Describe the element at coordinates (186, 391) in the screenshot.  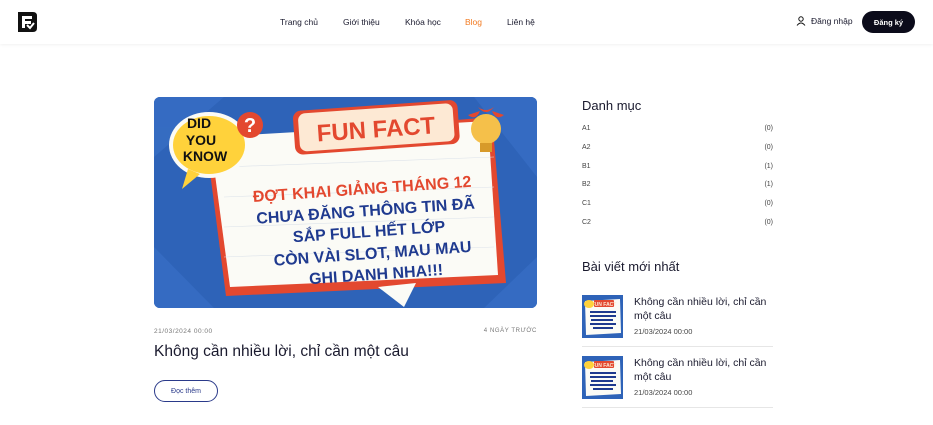
I see `read-more-button: Đọc thêm` at that location.